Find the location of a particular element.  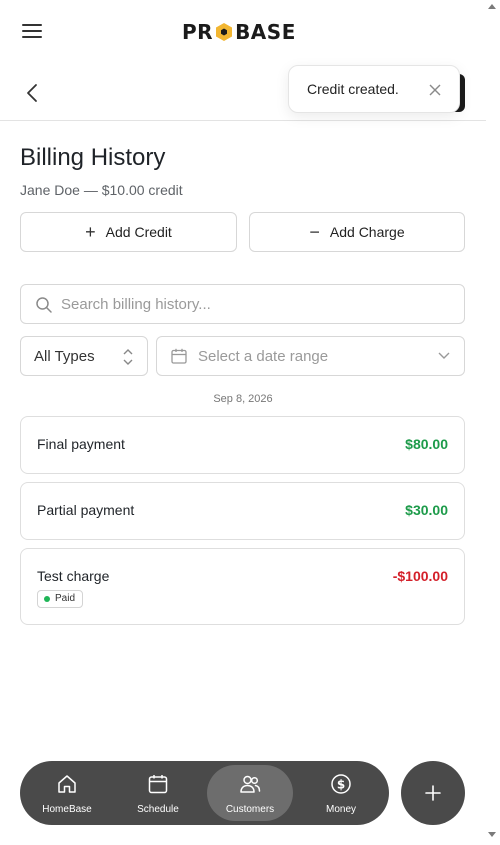

nav-item-customers: Customers is located at coordinates (250, 793).